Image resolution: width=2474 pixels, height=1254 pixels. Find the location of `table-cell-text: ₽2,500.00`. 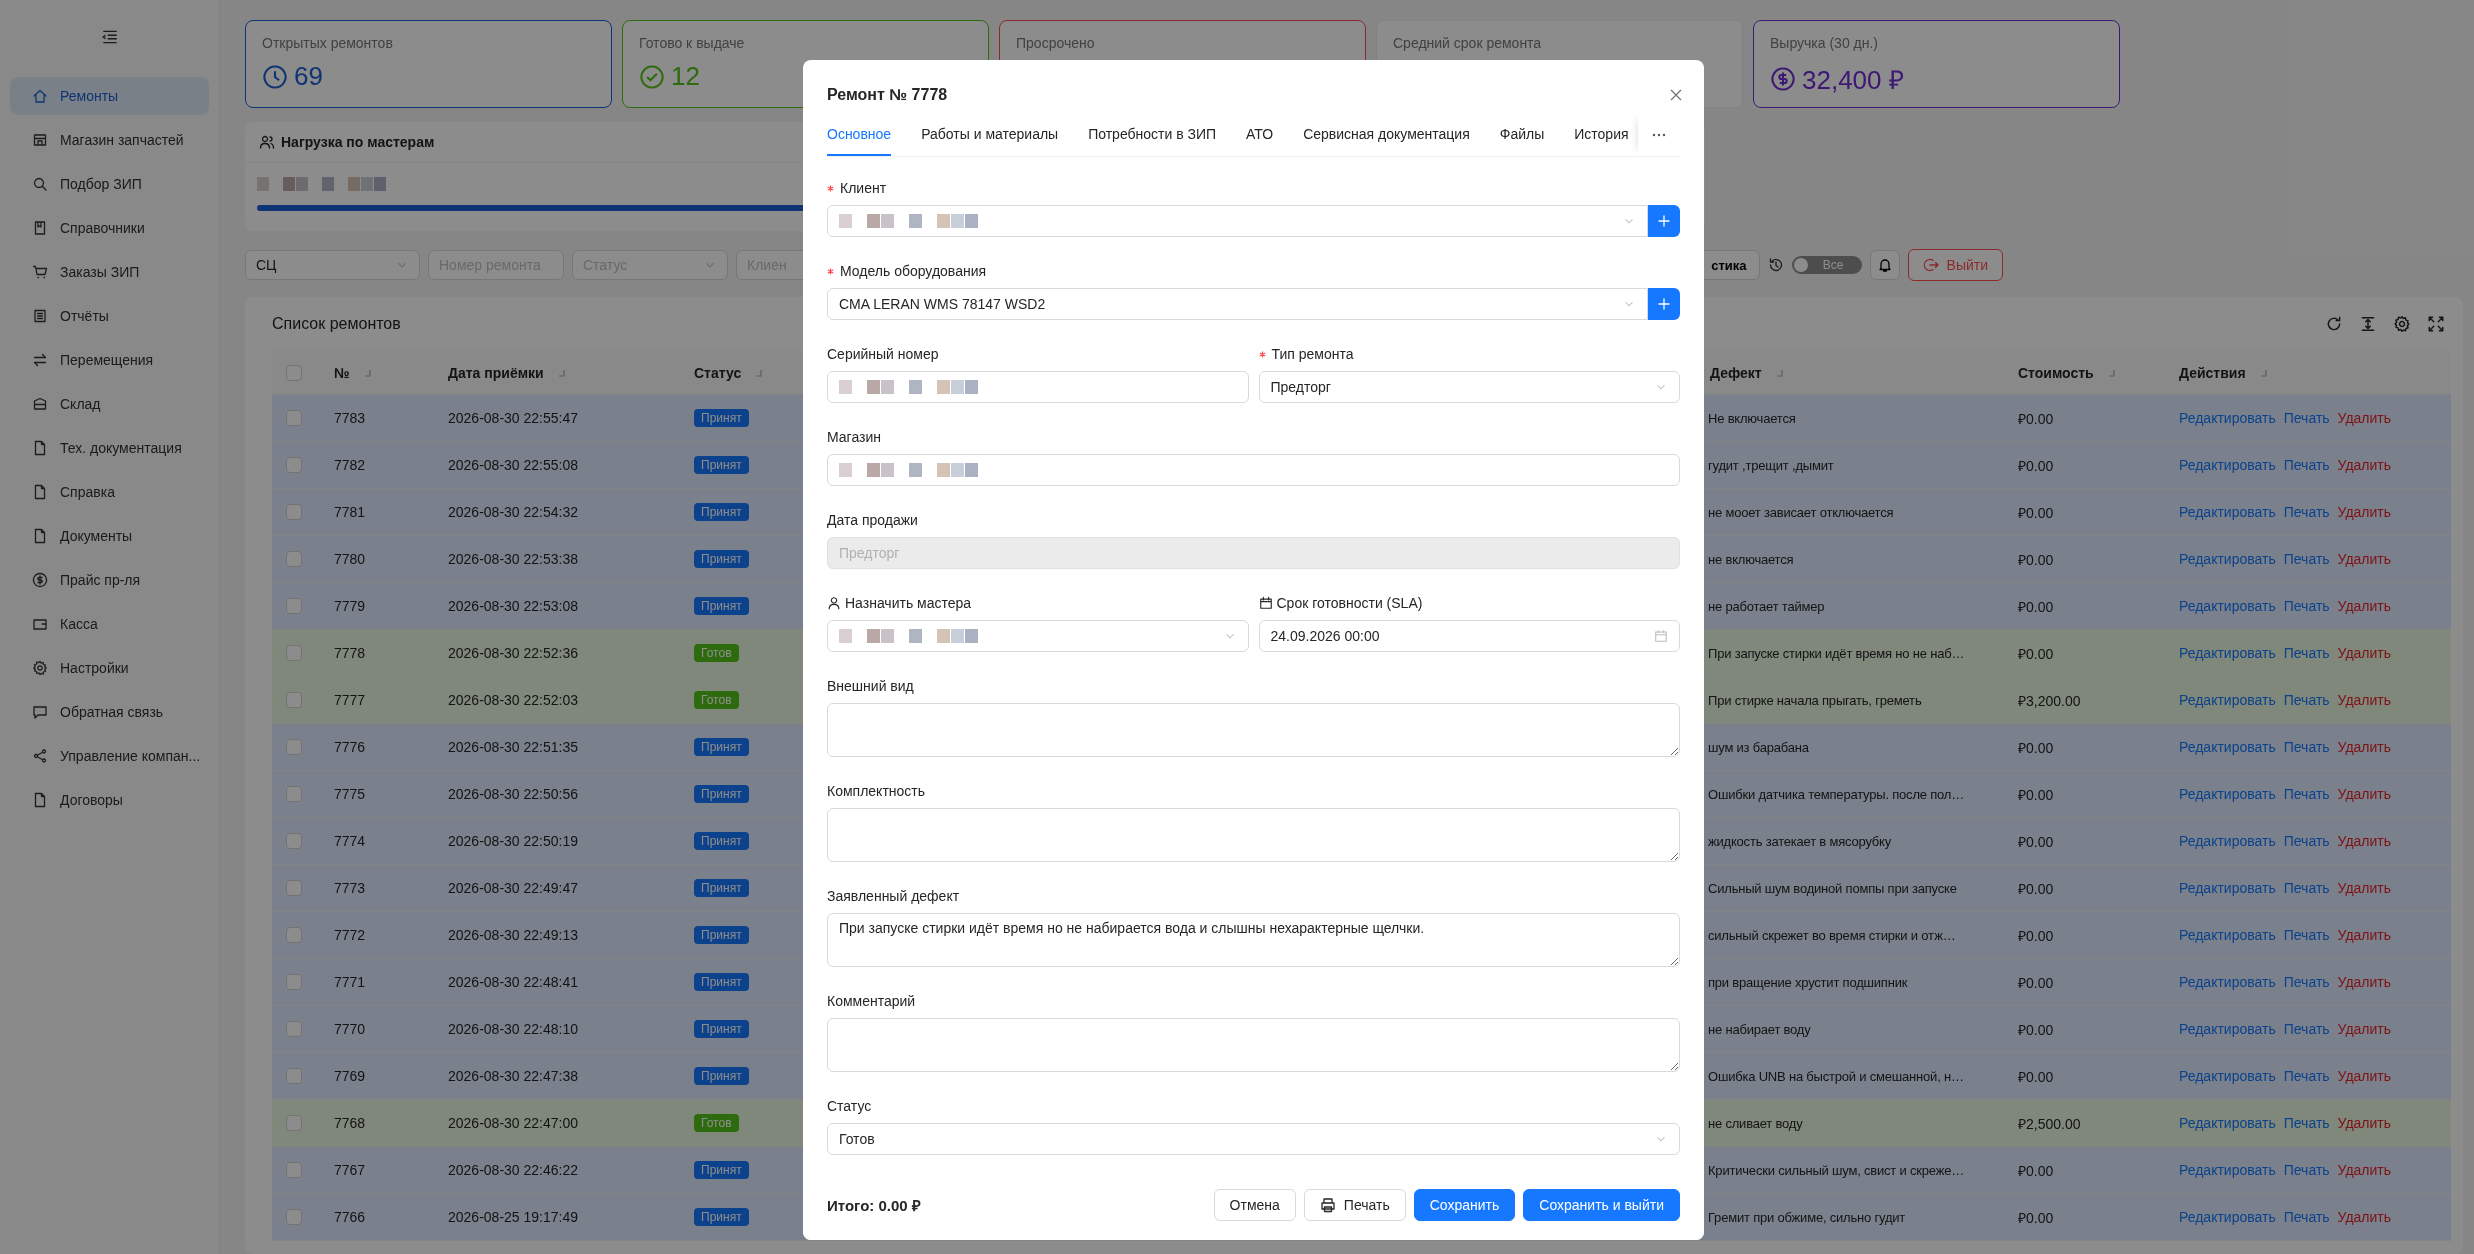

table-cell-text: ₽2,500.00 is located at coordinates (2049, 1123).